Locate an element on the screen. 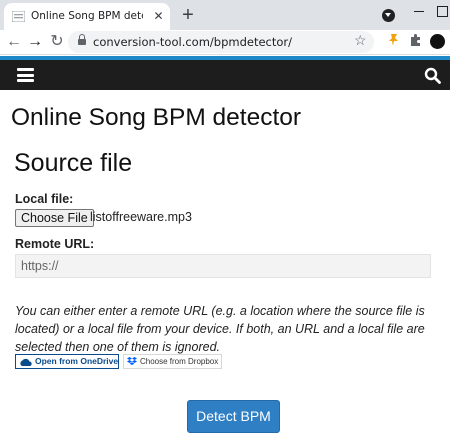 The height and width of the screenshot is (436, 450). dropbox-label: Choose from Dropbox is located at coordinates (179, 361).